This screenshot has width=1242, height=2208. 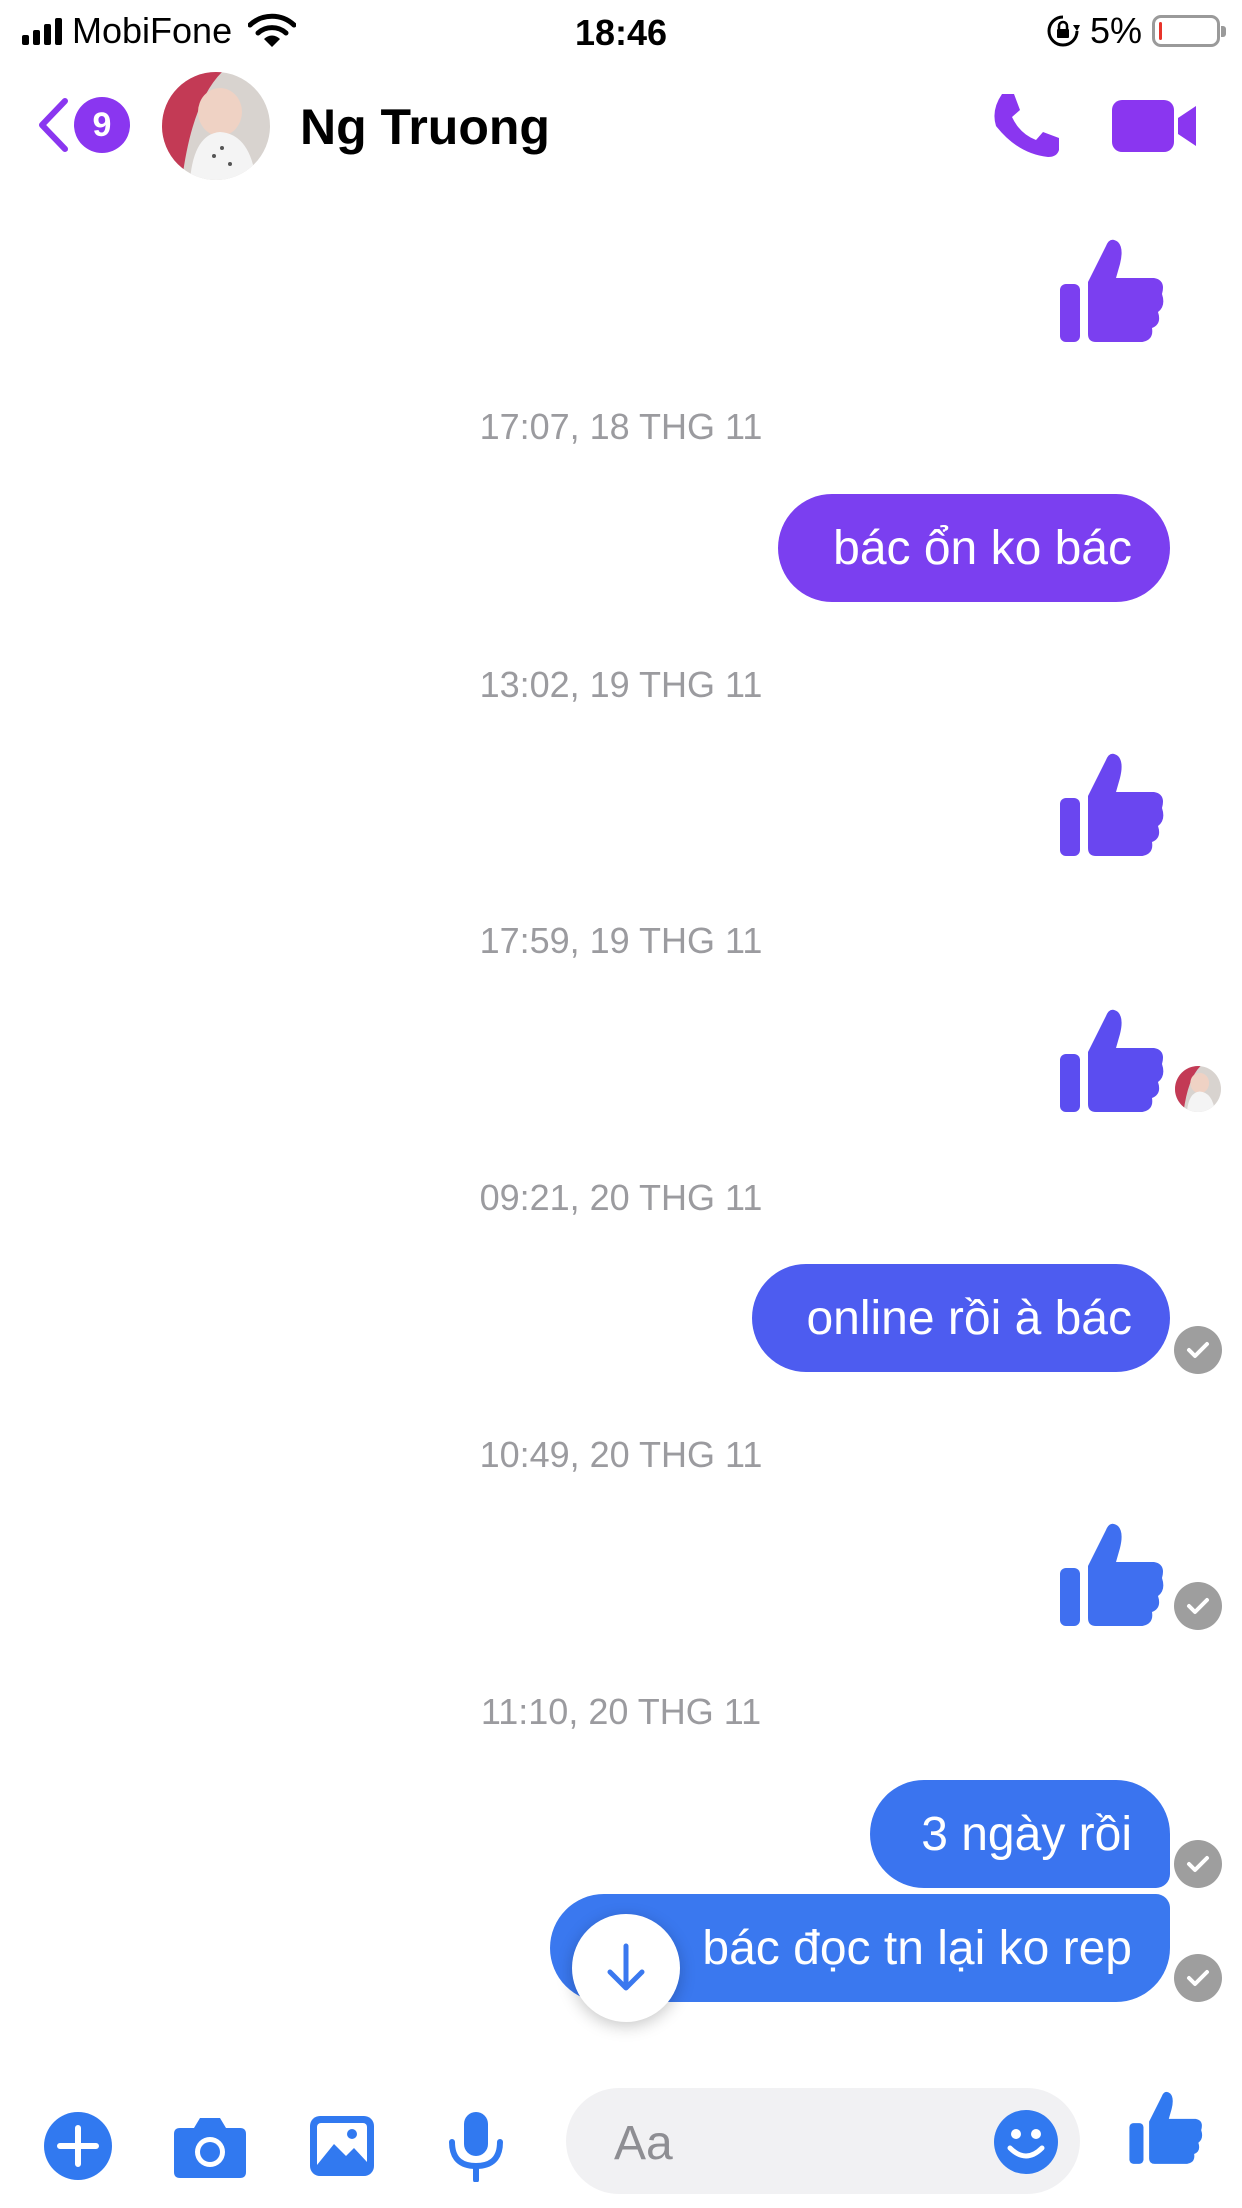 I want to click on arrow-down-icon, so click(x=626, y=1967).